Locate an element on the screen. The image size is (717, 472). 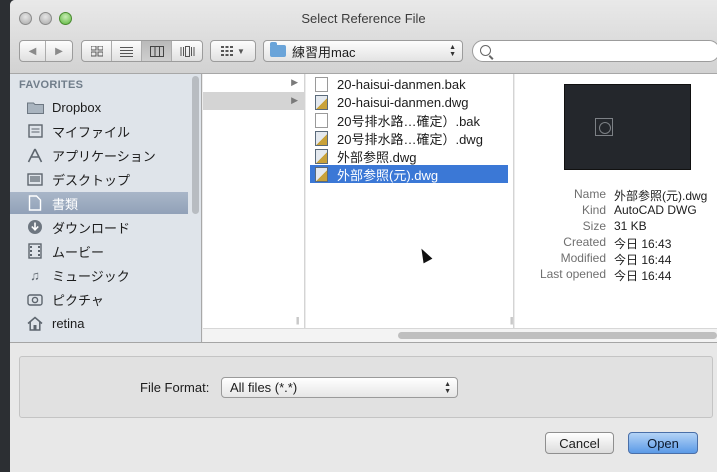
cancel-button: Cancel is located at coordinates (579, 443).